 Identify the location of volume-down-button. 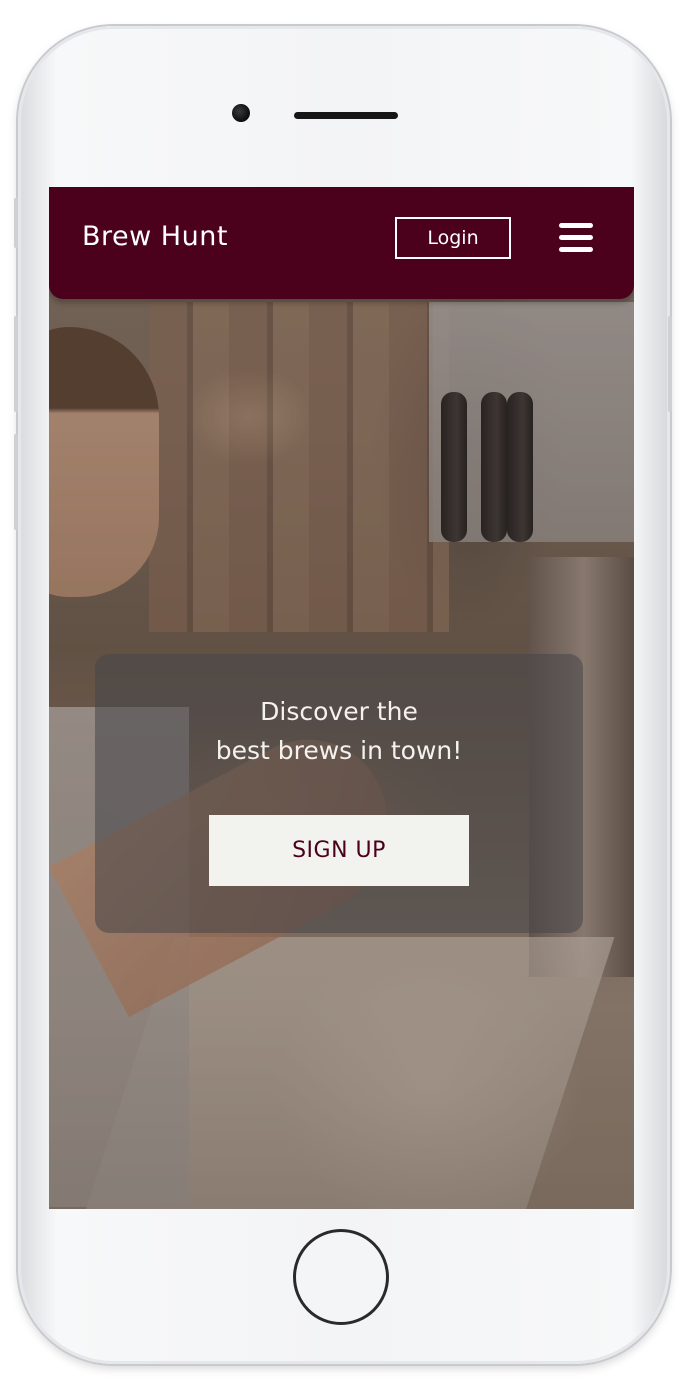
(16, 482).